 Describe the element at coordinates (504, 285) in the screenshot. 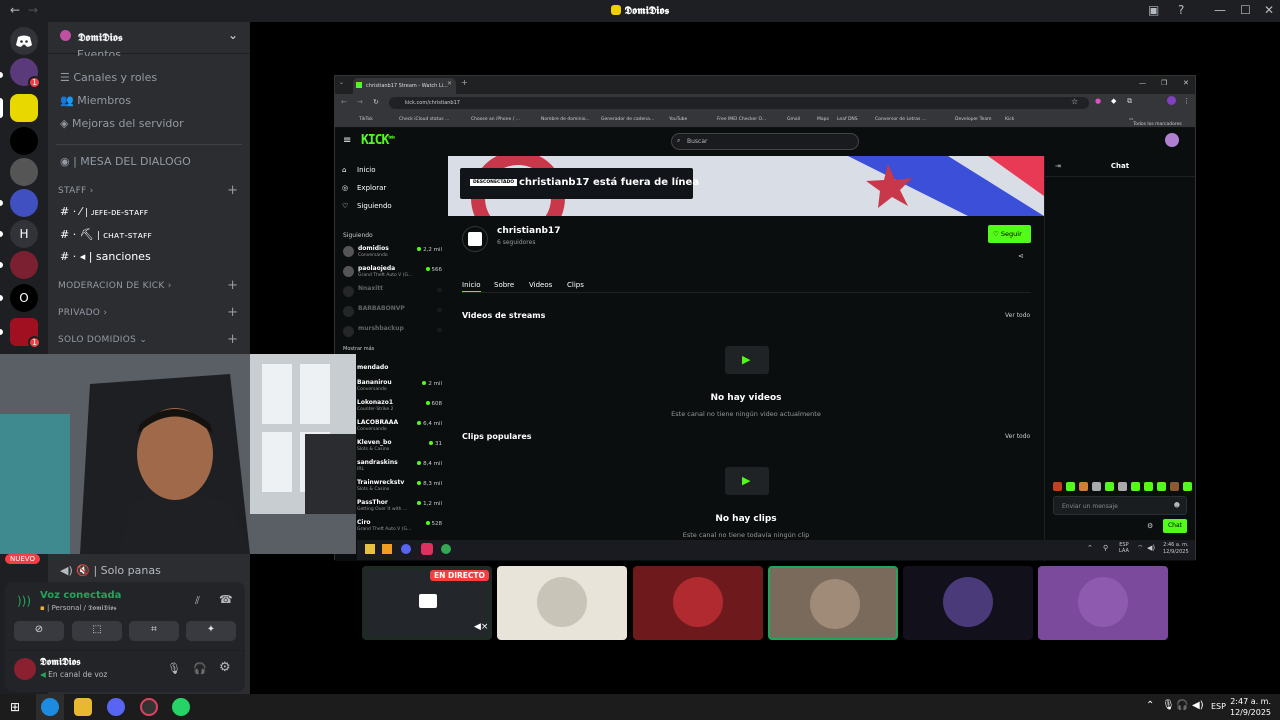

I see `channel-tab: Sobre` at that location.